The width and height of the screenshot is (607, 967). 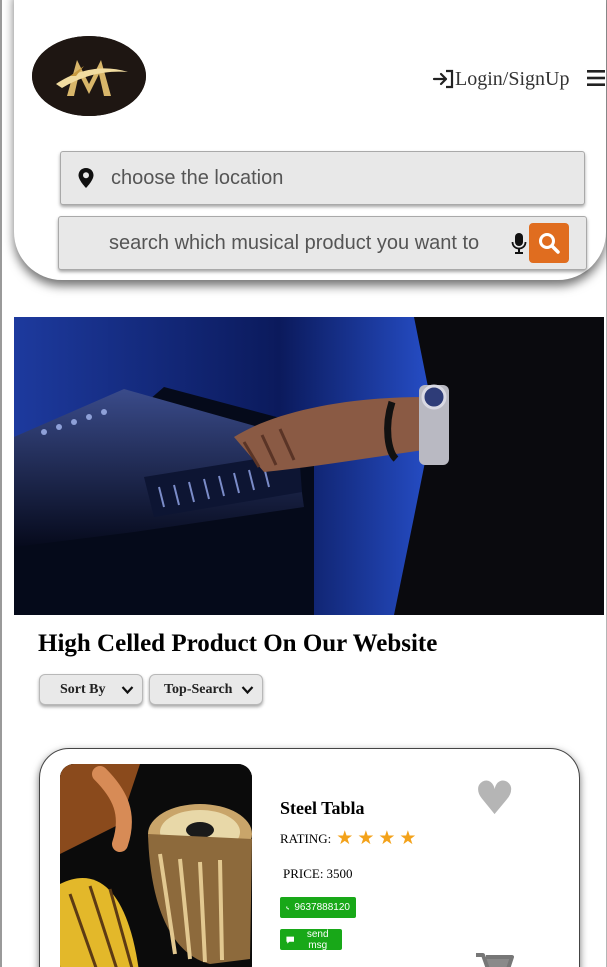 What do you see at coordinates (238, 643) in the screenshot?
I see `section-title: High Celled Product On Our Website` at bounding box center [238, 643].